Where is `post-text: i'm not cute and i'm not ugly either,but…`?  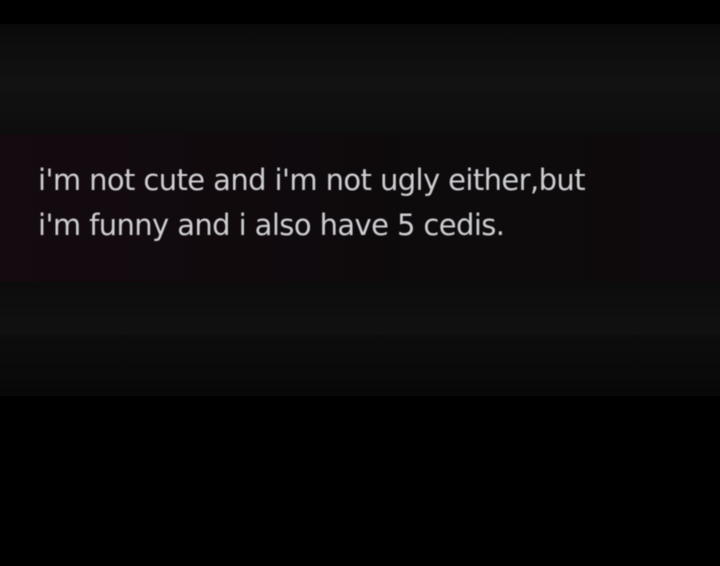
post-text: i'm not cute and i'm not ugly either,but… is located at coordinates (373, 203).